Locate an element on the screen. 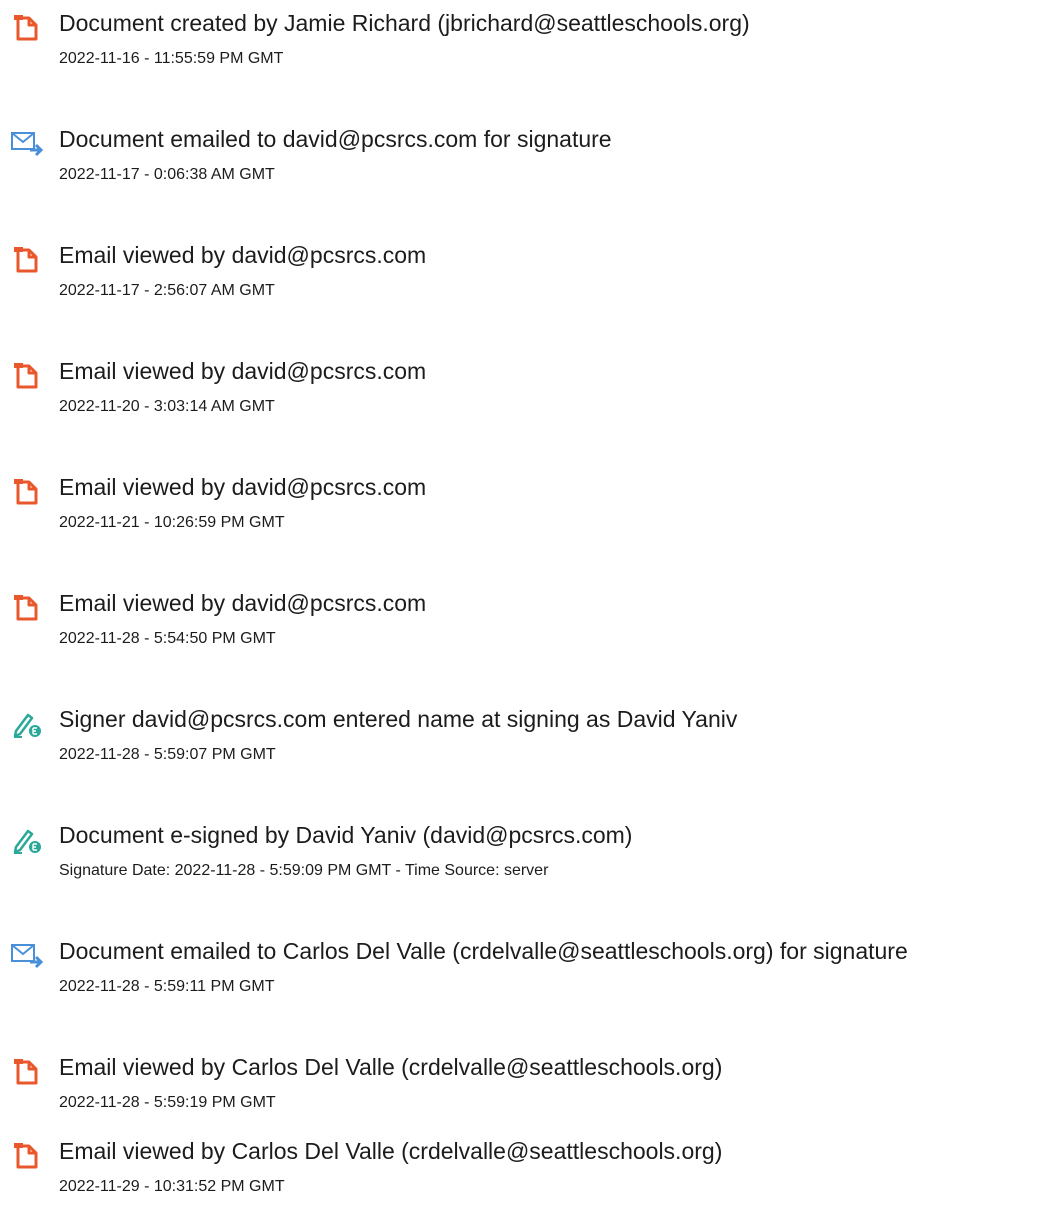  event-timestamp: 2022-11-29 - 10:31:52 PM GMT is located at coordinates (172, 1186).